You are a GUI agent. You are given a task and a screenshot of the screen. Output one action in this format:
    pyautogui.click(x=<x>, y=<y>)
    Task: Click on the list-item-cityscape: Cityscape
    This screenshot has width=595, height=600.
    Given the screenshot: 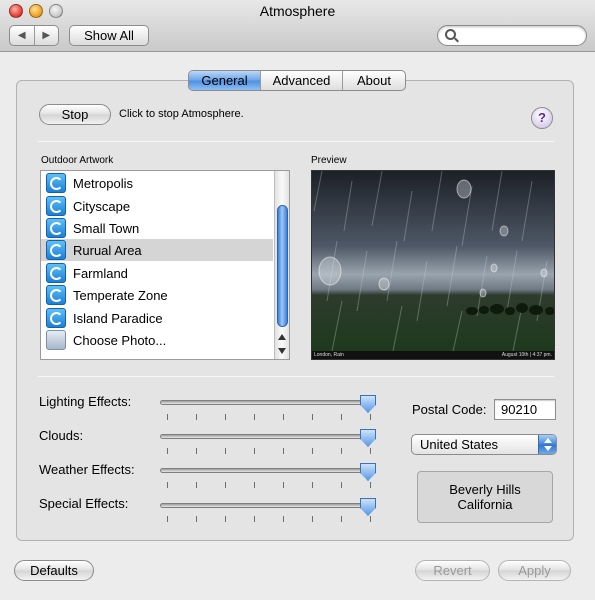 What is the action you would take?
    pyautogui.click(x=157, y=206)
    